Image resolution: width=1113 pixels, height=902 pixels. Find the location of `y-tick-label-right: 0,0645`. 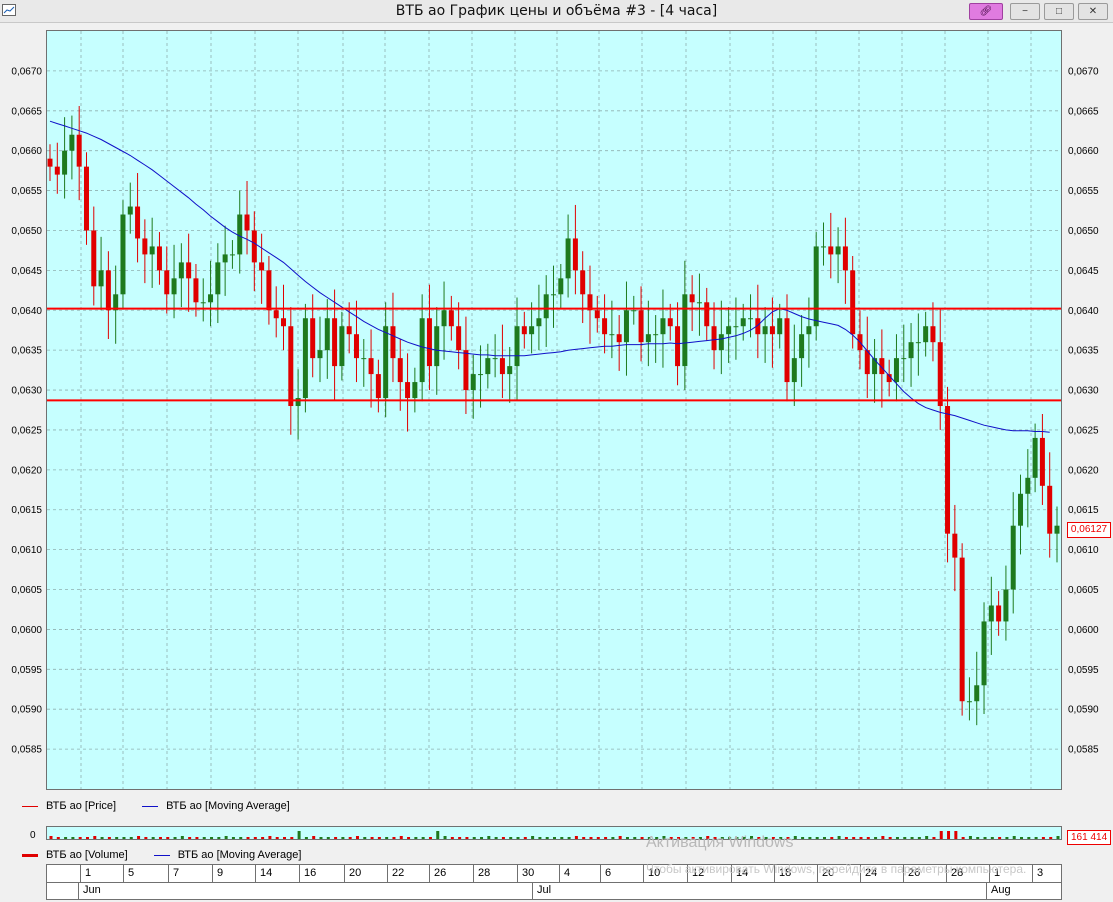

y-tick-label-right: 0,0645 is located at coordinates (1083, 271).